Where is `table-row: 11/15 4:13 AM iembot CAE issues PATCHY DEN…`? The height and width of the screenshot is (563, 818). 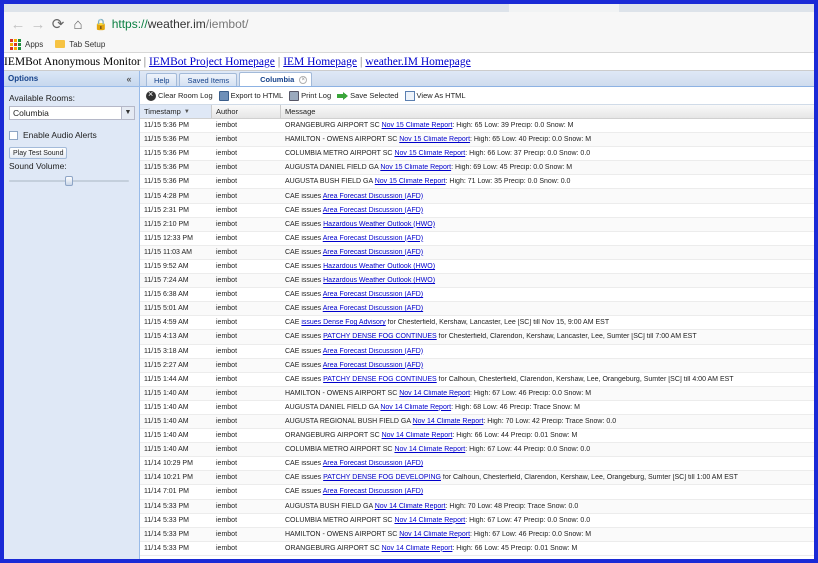
table-row: 11/15 4:13 AM iembot CAE issues PATCHY DEN… is located at coordinates (477, 337).